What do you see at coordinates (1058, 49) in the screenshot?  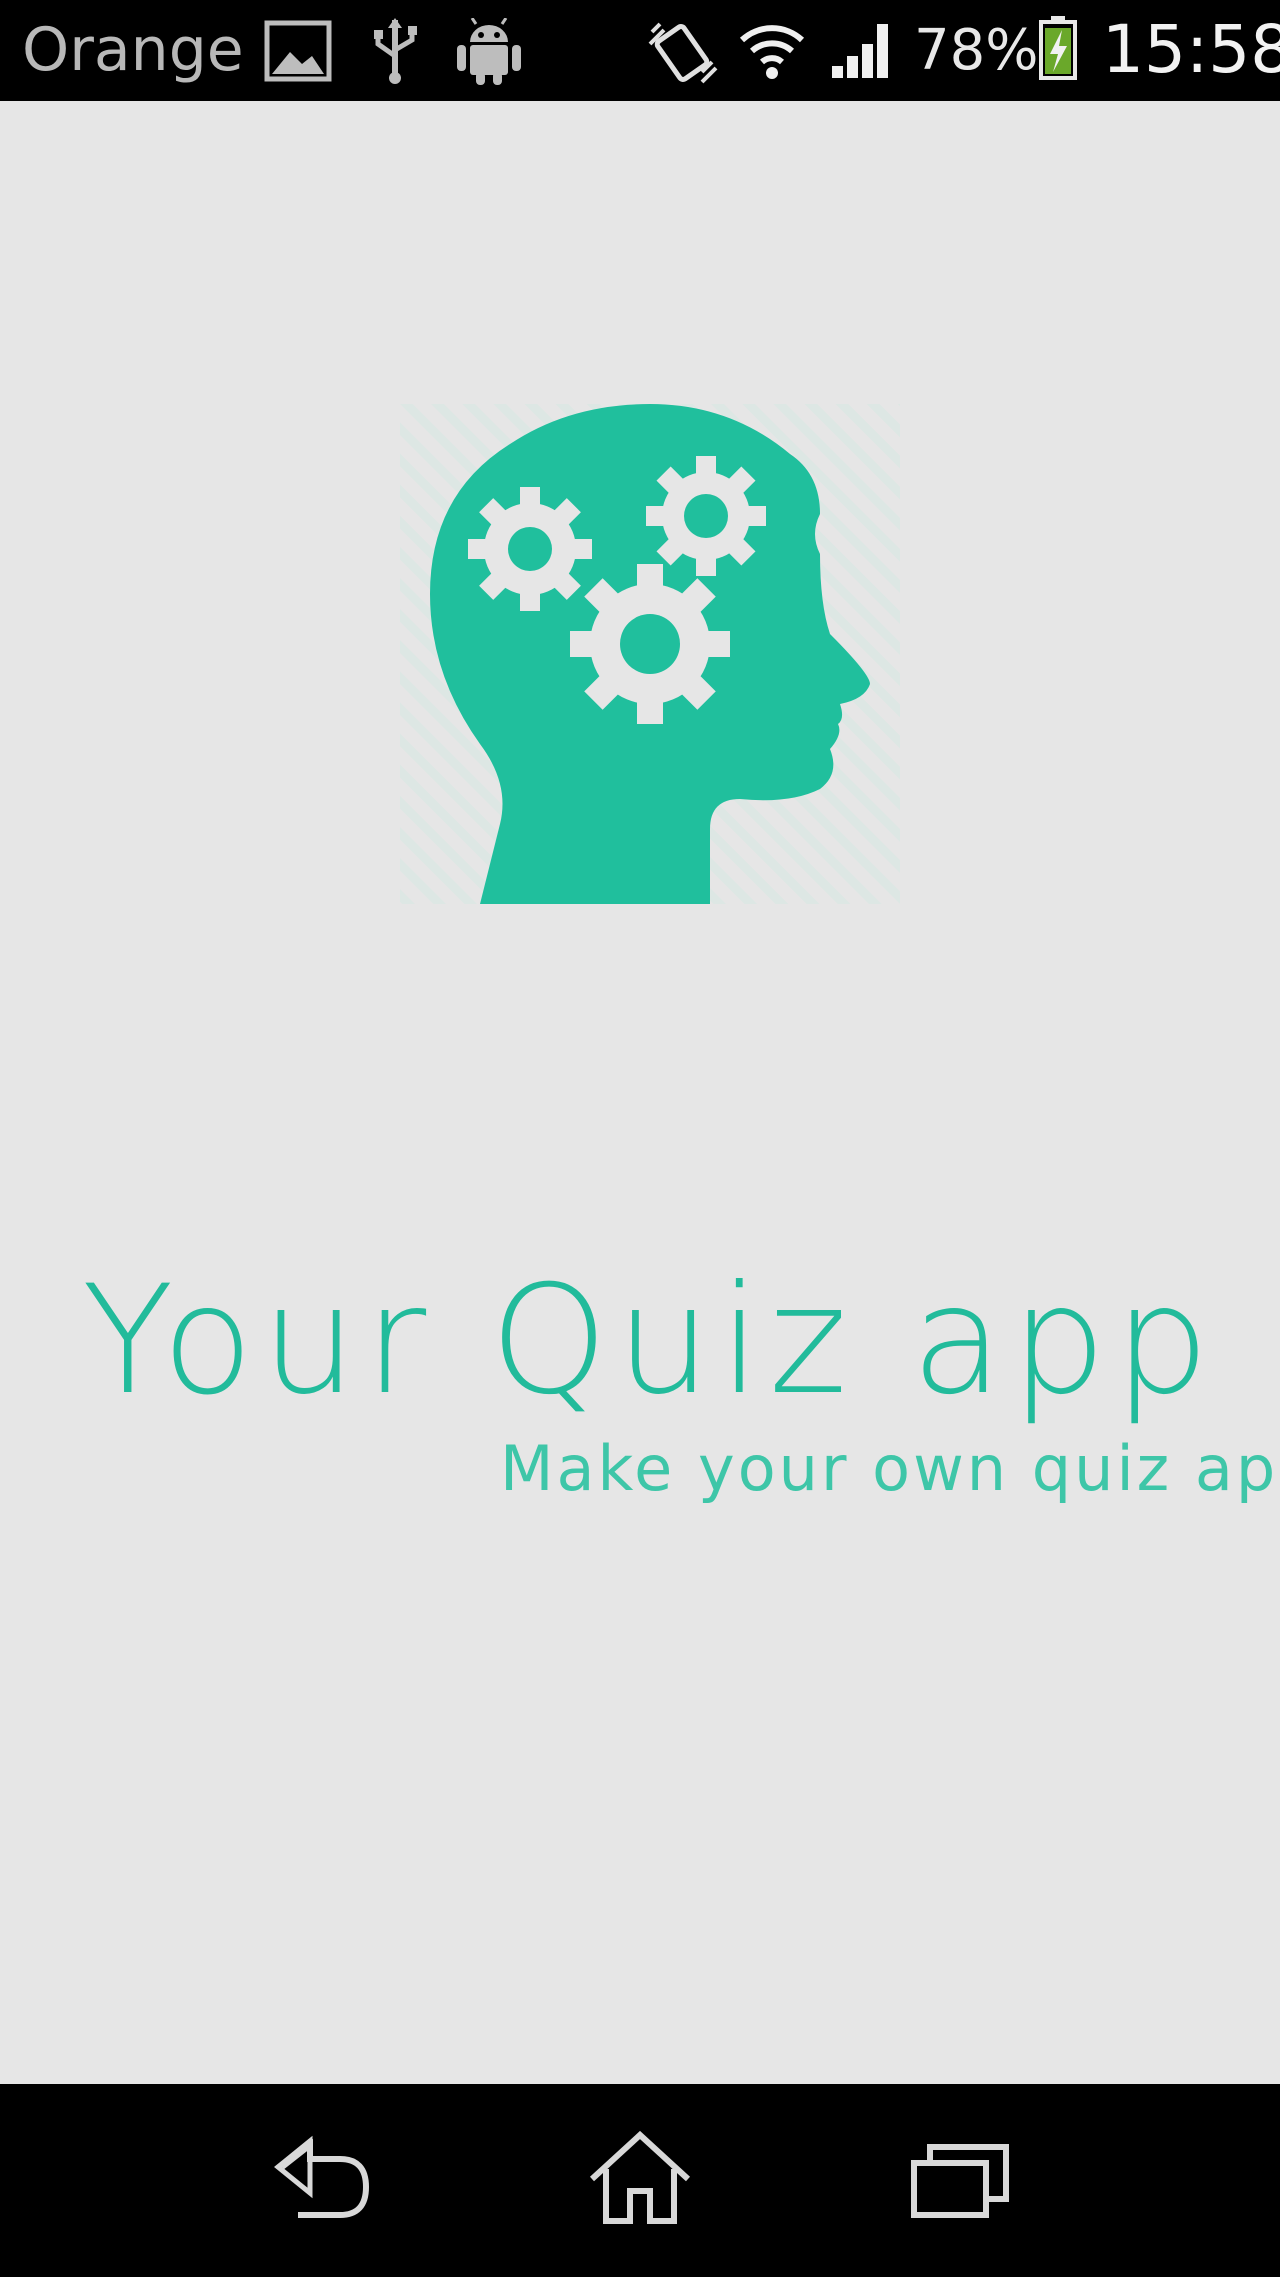 I see `battery-charging-icon` at bounding box center [1058, 49].